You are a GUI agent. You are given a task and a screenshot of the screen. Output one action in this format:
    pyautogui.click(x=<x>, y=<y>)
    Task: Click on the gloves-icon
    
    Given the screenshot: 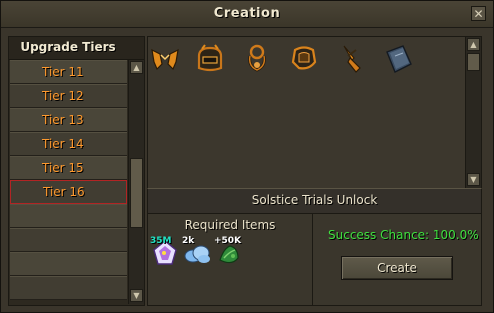 What is the action you would take?
    pyautogui.click(x=165, y=59)
    